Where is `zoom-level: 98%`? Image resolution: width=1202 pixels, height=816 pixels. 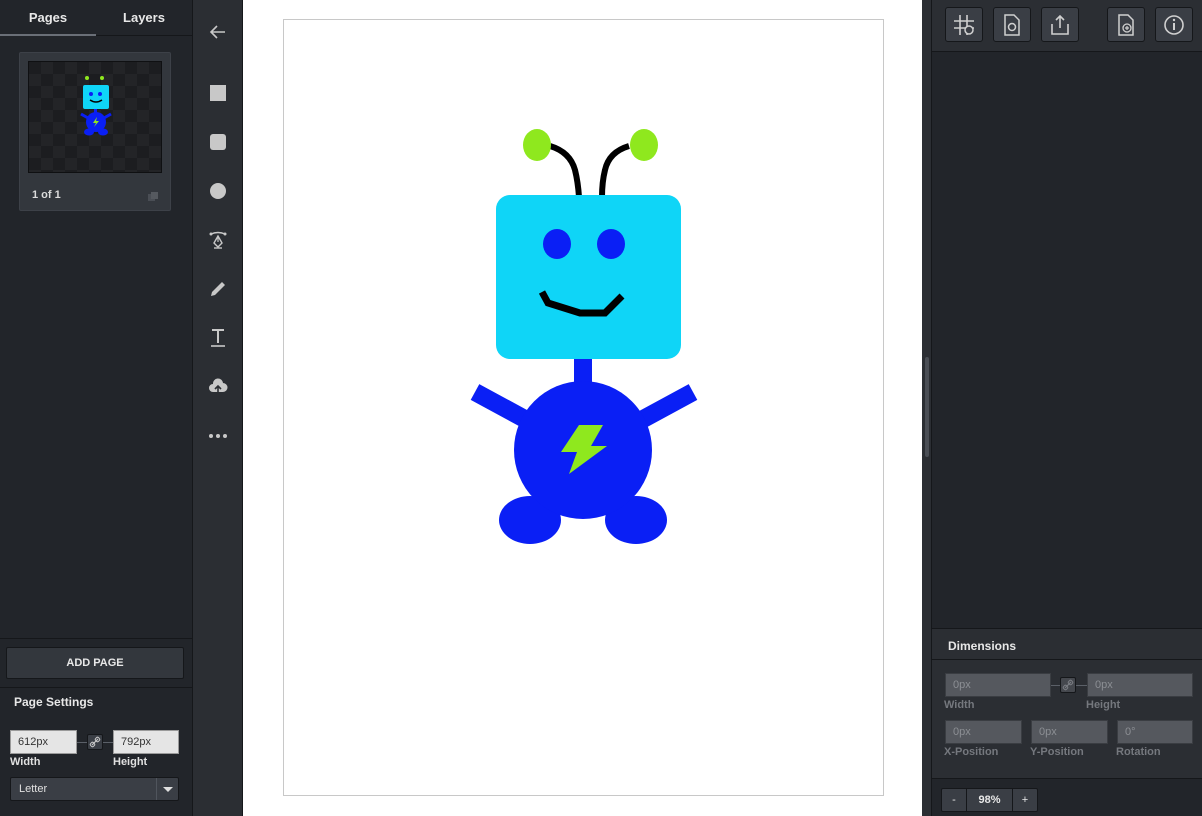 zoom-level: 98% is located at coordinates (989, 800).